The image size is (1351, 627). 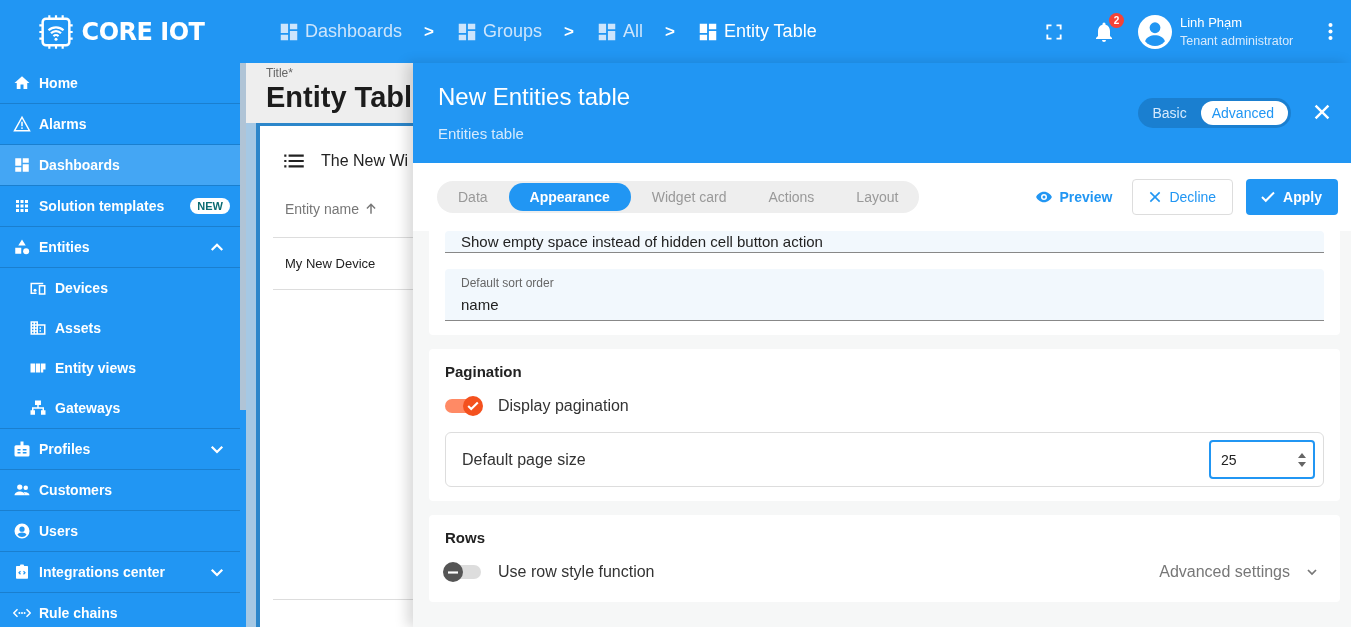 I want to click on toggle-label: Use row style function, so click(x=576, y=572).